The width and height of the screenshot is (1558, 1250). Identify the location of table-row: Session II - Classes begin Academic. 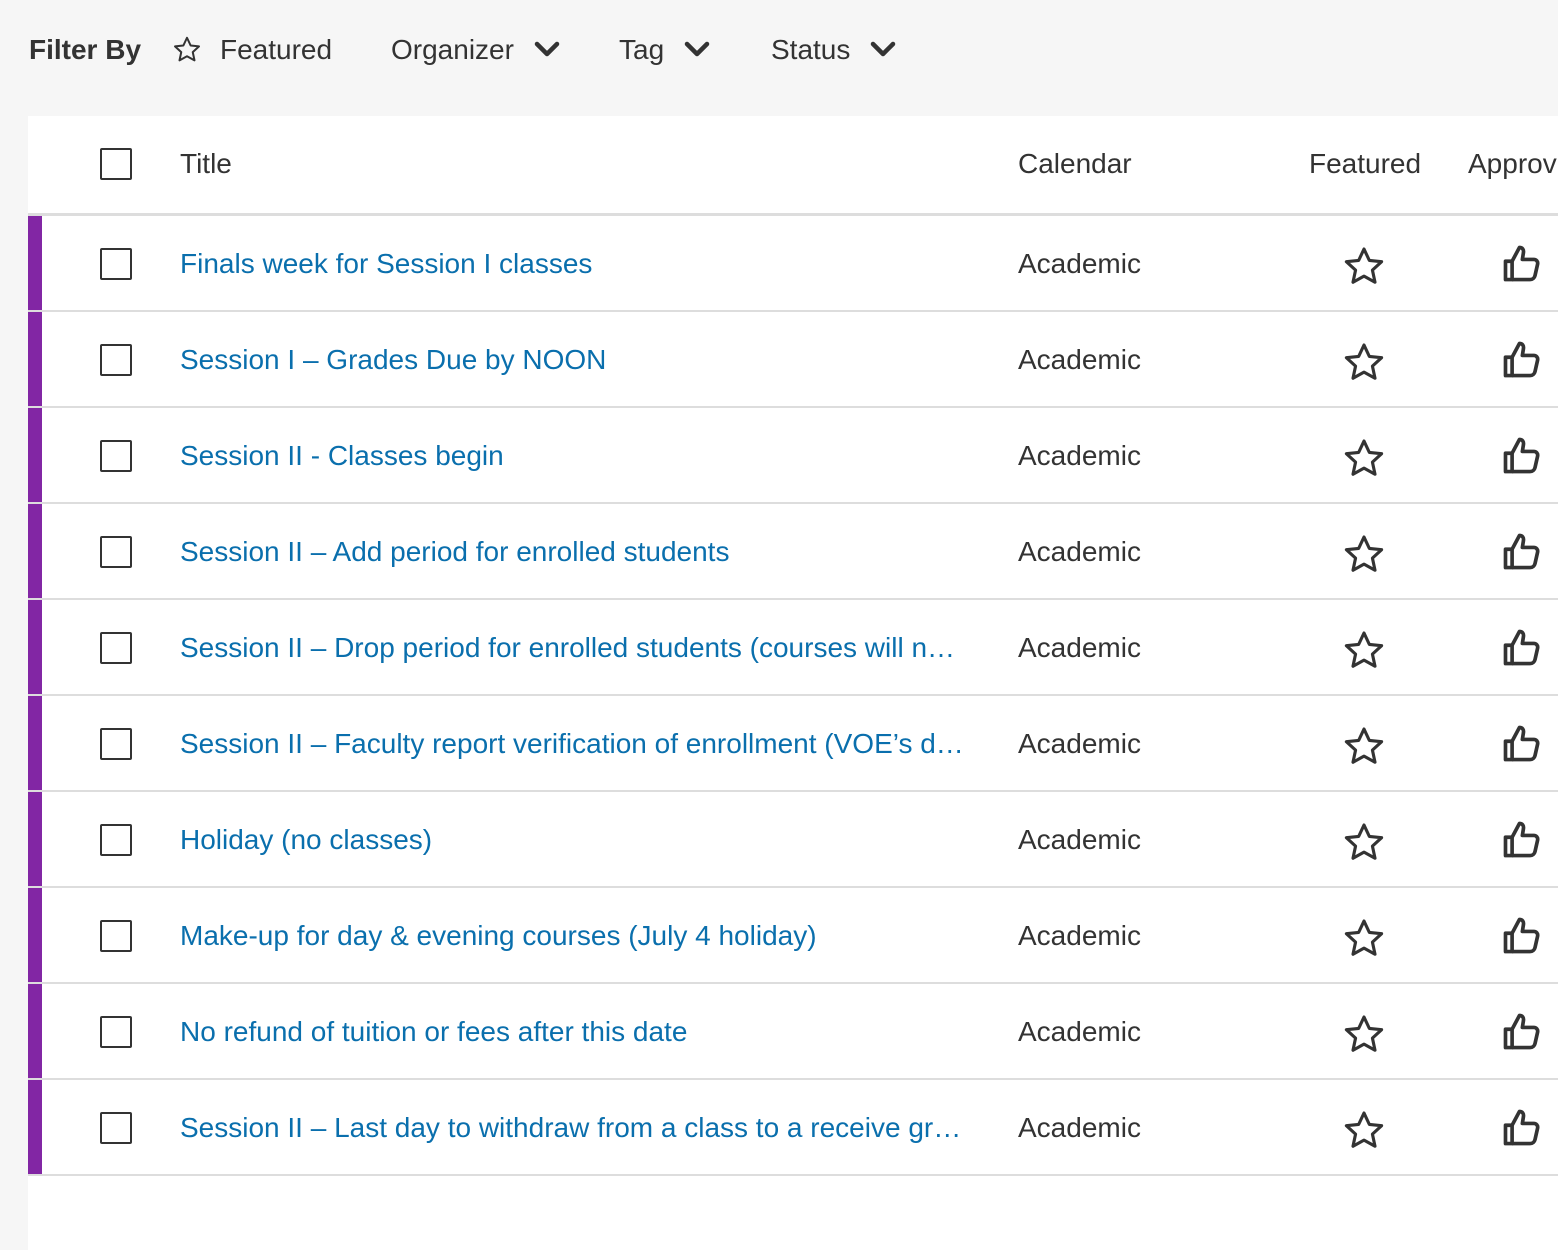
(793, 456).